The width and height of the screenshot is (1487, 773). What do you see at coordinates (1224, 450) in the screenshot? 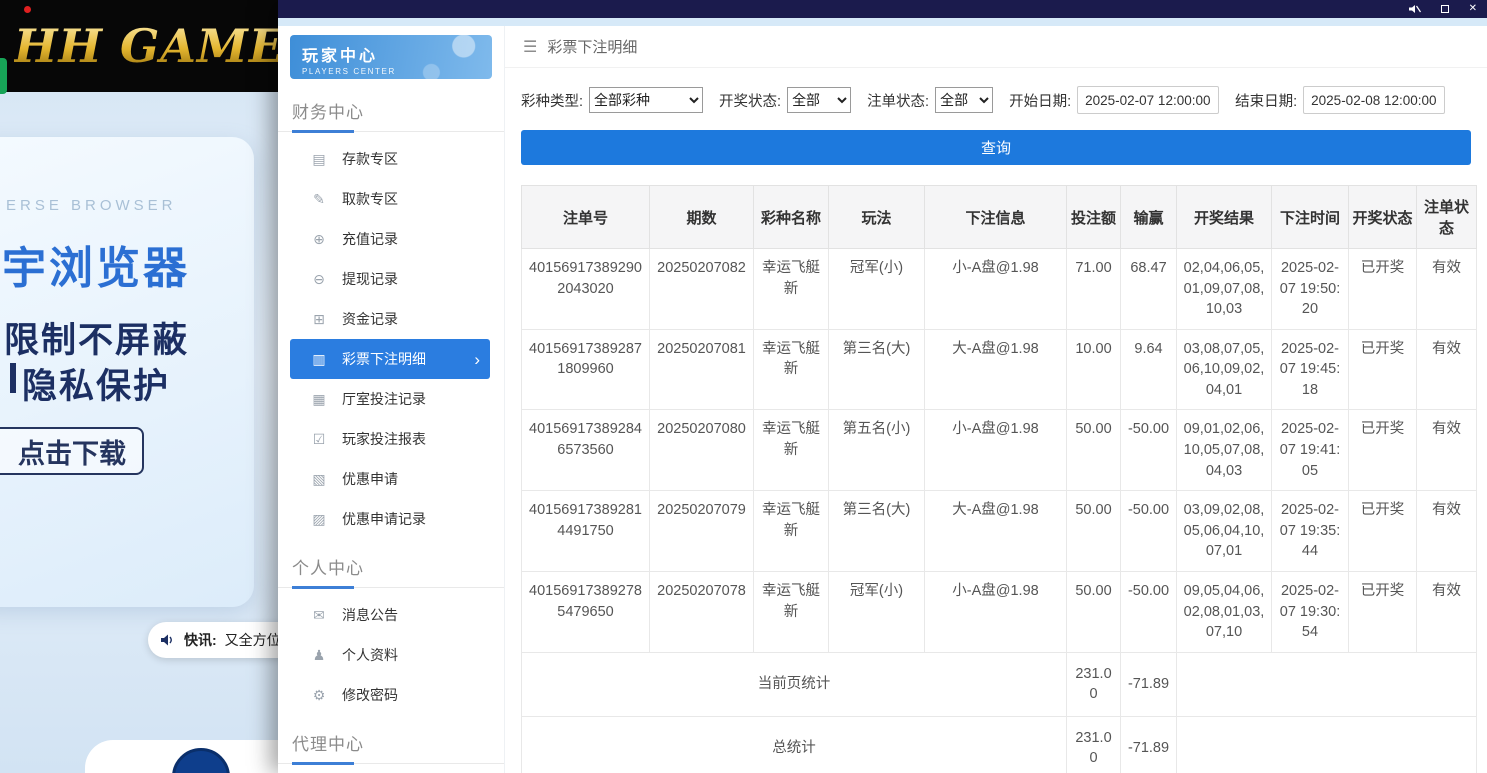
I see `cell-draw-result: 09,01,02,06,10,05,07,08,04,03` at bounding box center [1224, 450].